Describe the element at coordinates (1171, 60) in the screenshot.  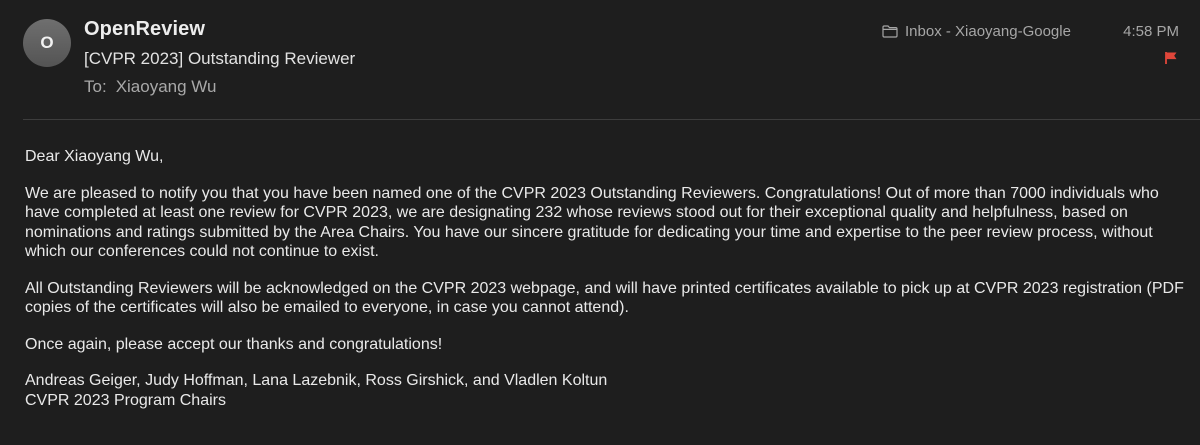
I see `flag-icon` at that location.